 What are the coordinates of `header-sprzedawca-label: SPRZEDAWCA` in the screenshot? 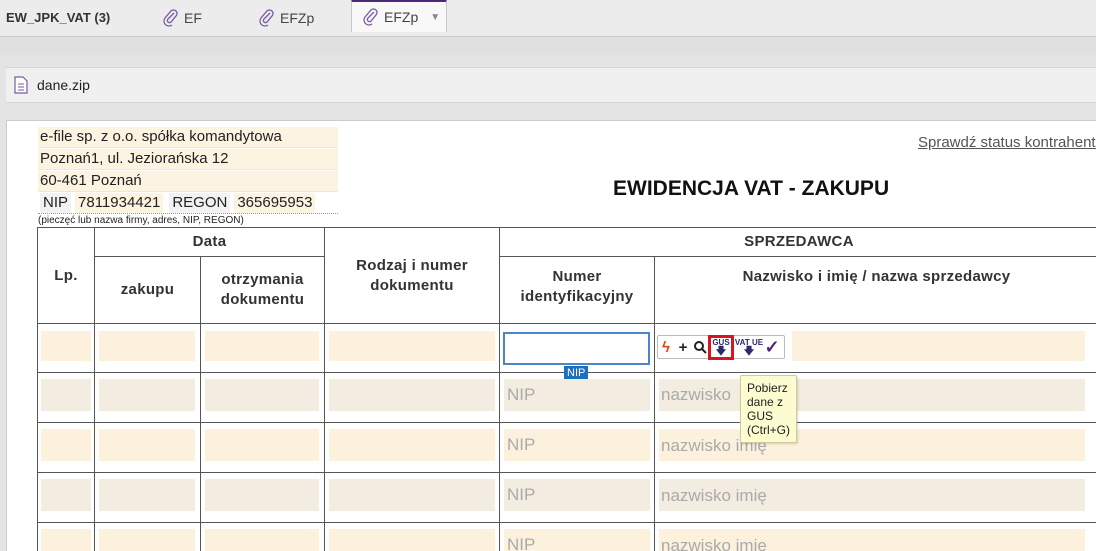 It's located at (799, 241).